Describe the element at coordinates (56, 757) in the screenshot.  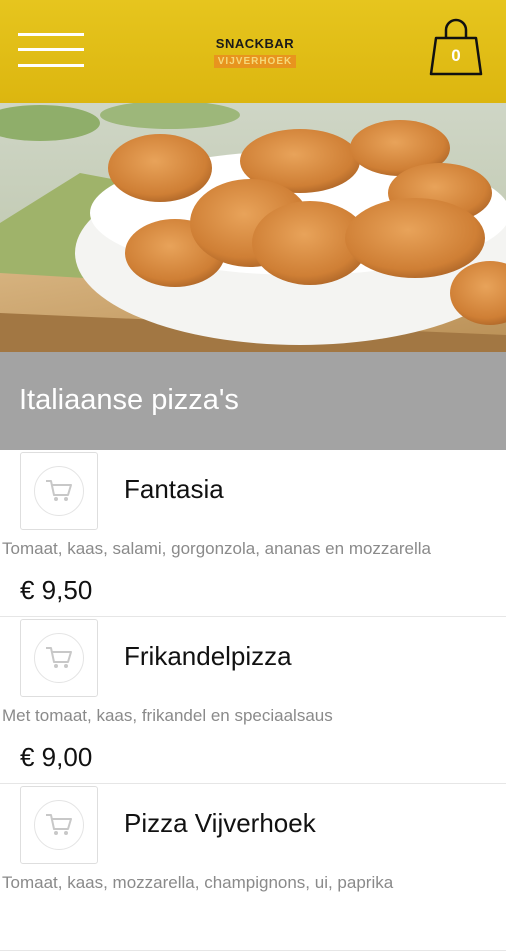
I see `item-price: € 9,00` at that location.